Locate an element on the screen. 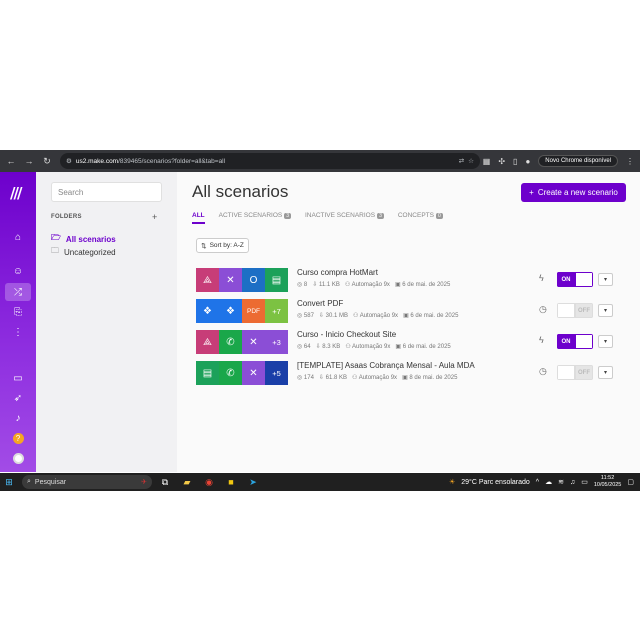 This screenshot has height=640, width=640. scenario-name: Convert PDF is located at coordinates (320, 303).